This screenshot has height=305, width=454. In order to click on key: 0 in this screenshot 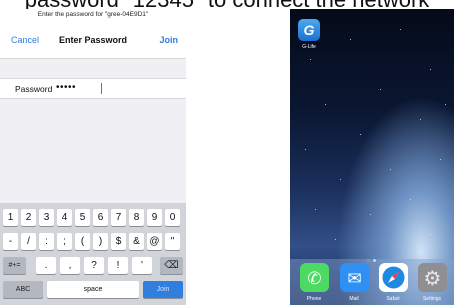, I will do `click(172, 217)`.